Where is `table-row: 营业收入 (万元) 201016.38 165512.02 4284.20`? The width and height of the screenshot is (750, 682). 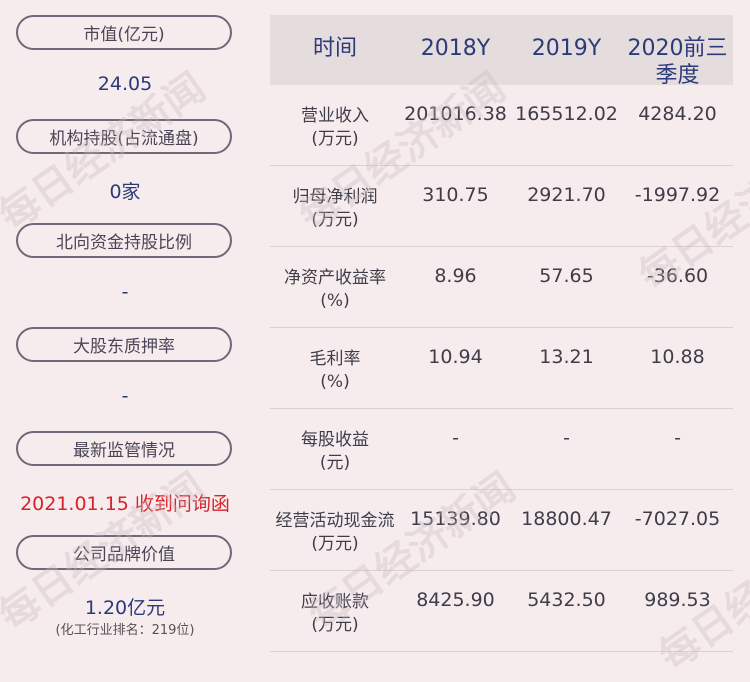
table-row: 营业收入 (万元) 201016.38 165512.02 4284.20 is located at coordinates (501, 125).